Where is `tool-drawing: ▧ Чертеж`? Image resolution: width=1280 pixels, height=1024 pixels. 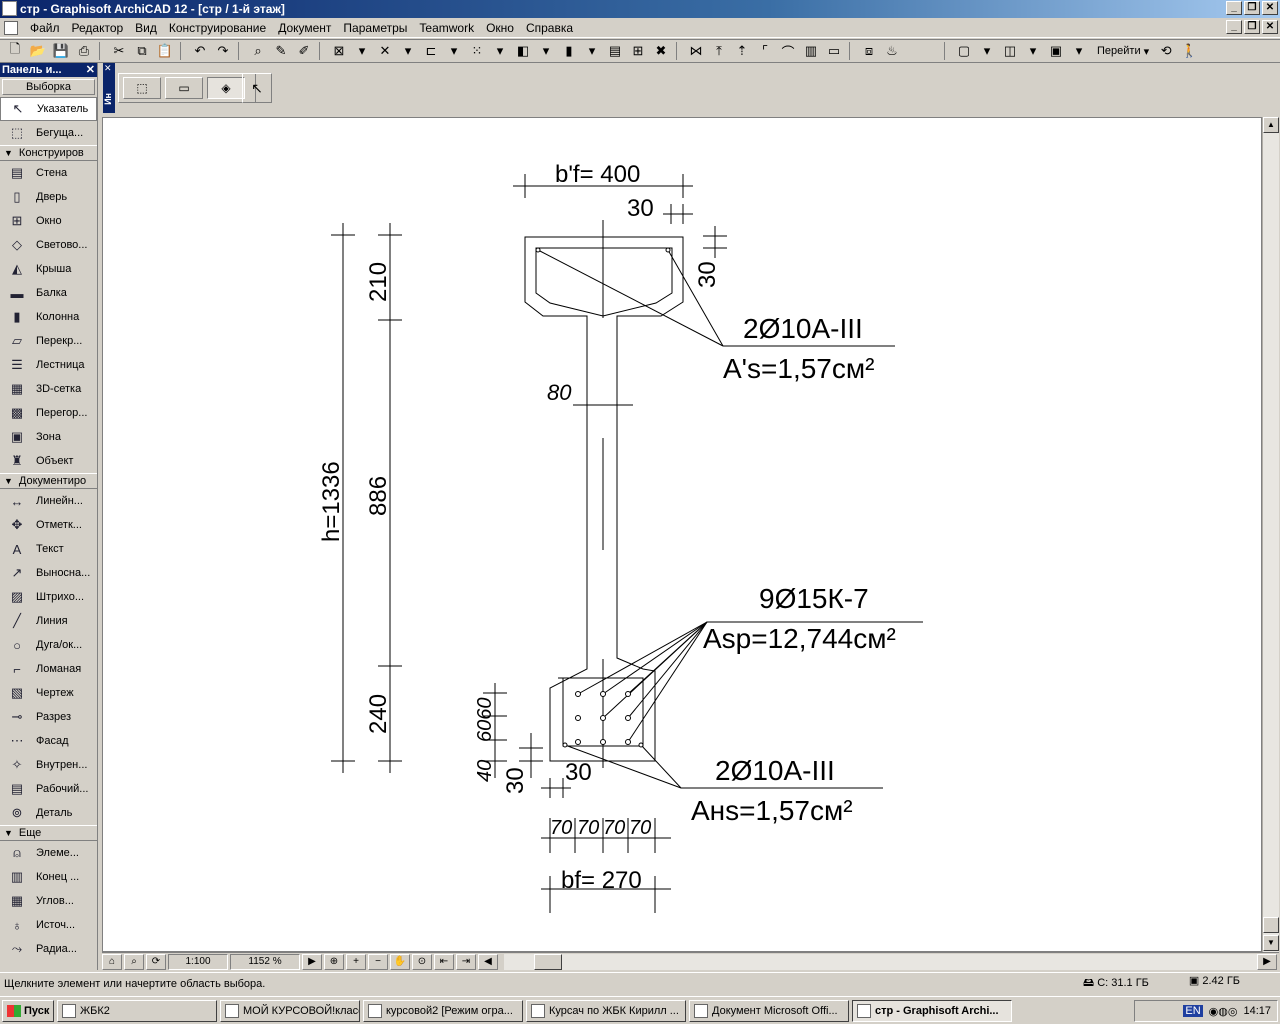 tool-drawing: ▧ Чертеж is located at coordinates (48, 693).